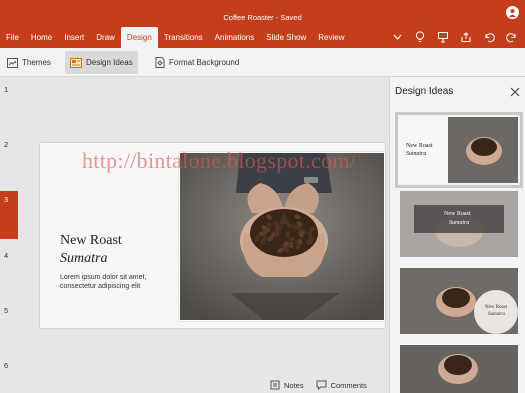  Describe the element at coordinates (275, 385) in the screenshot. I see `notes-icon` at that location.